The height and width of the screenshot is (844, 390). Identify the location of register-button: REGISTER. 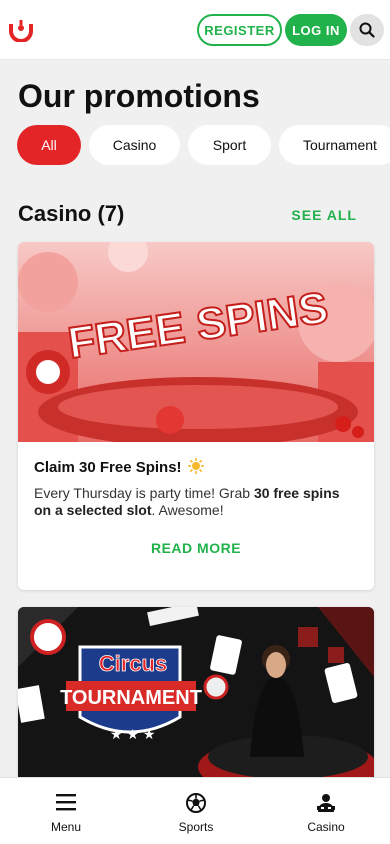
(239, 30).